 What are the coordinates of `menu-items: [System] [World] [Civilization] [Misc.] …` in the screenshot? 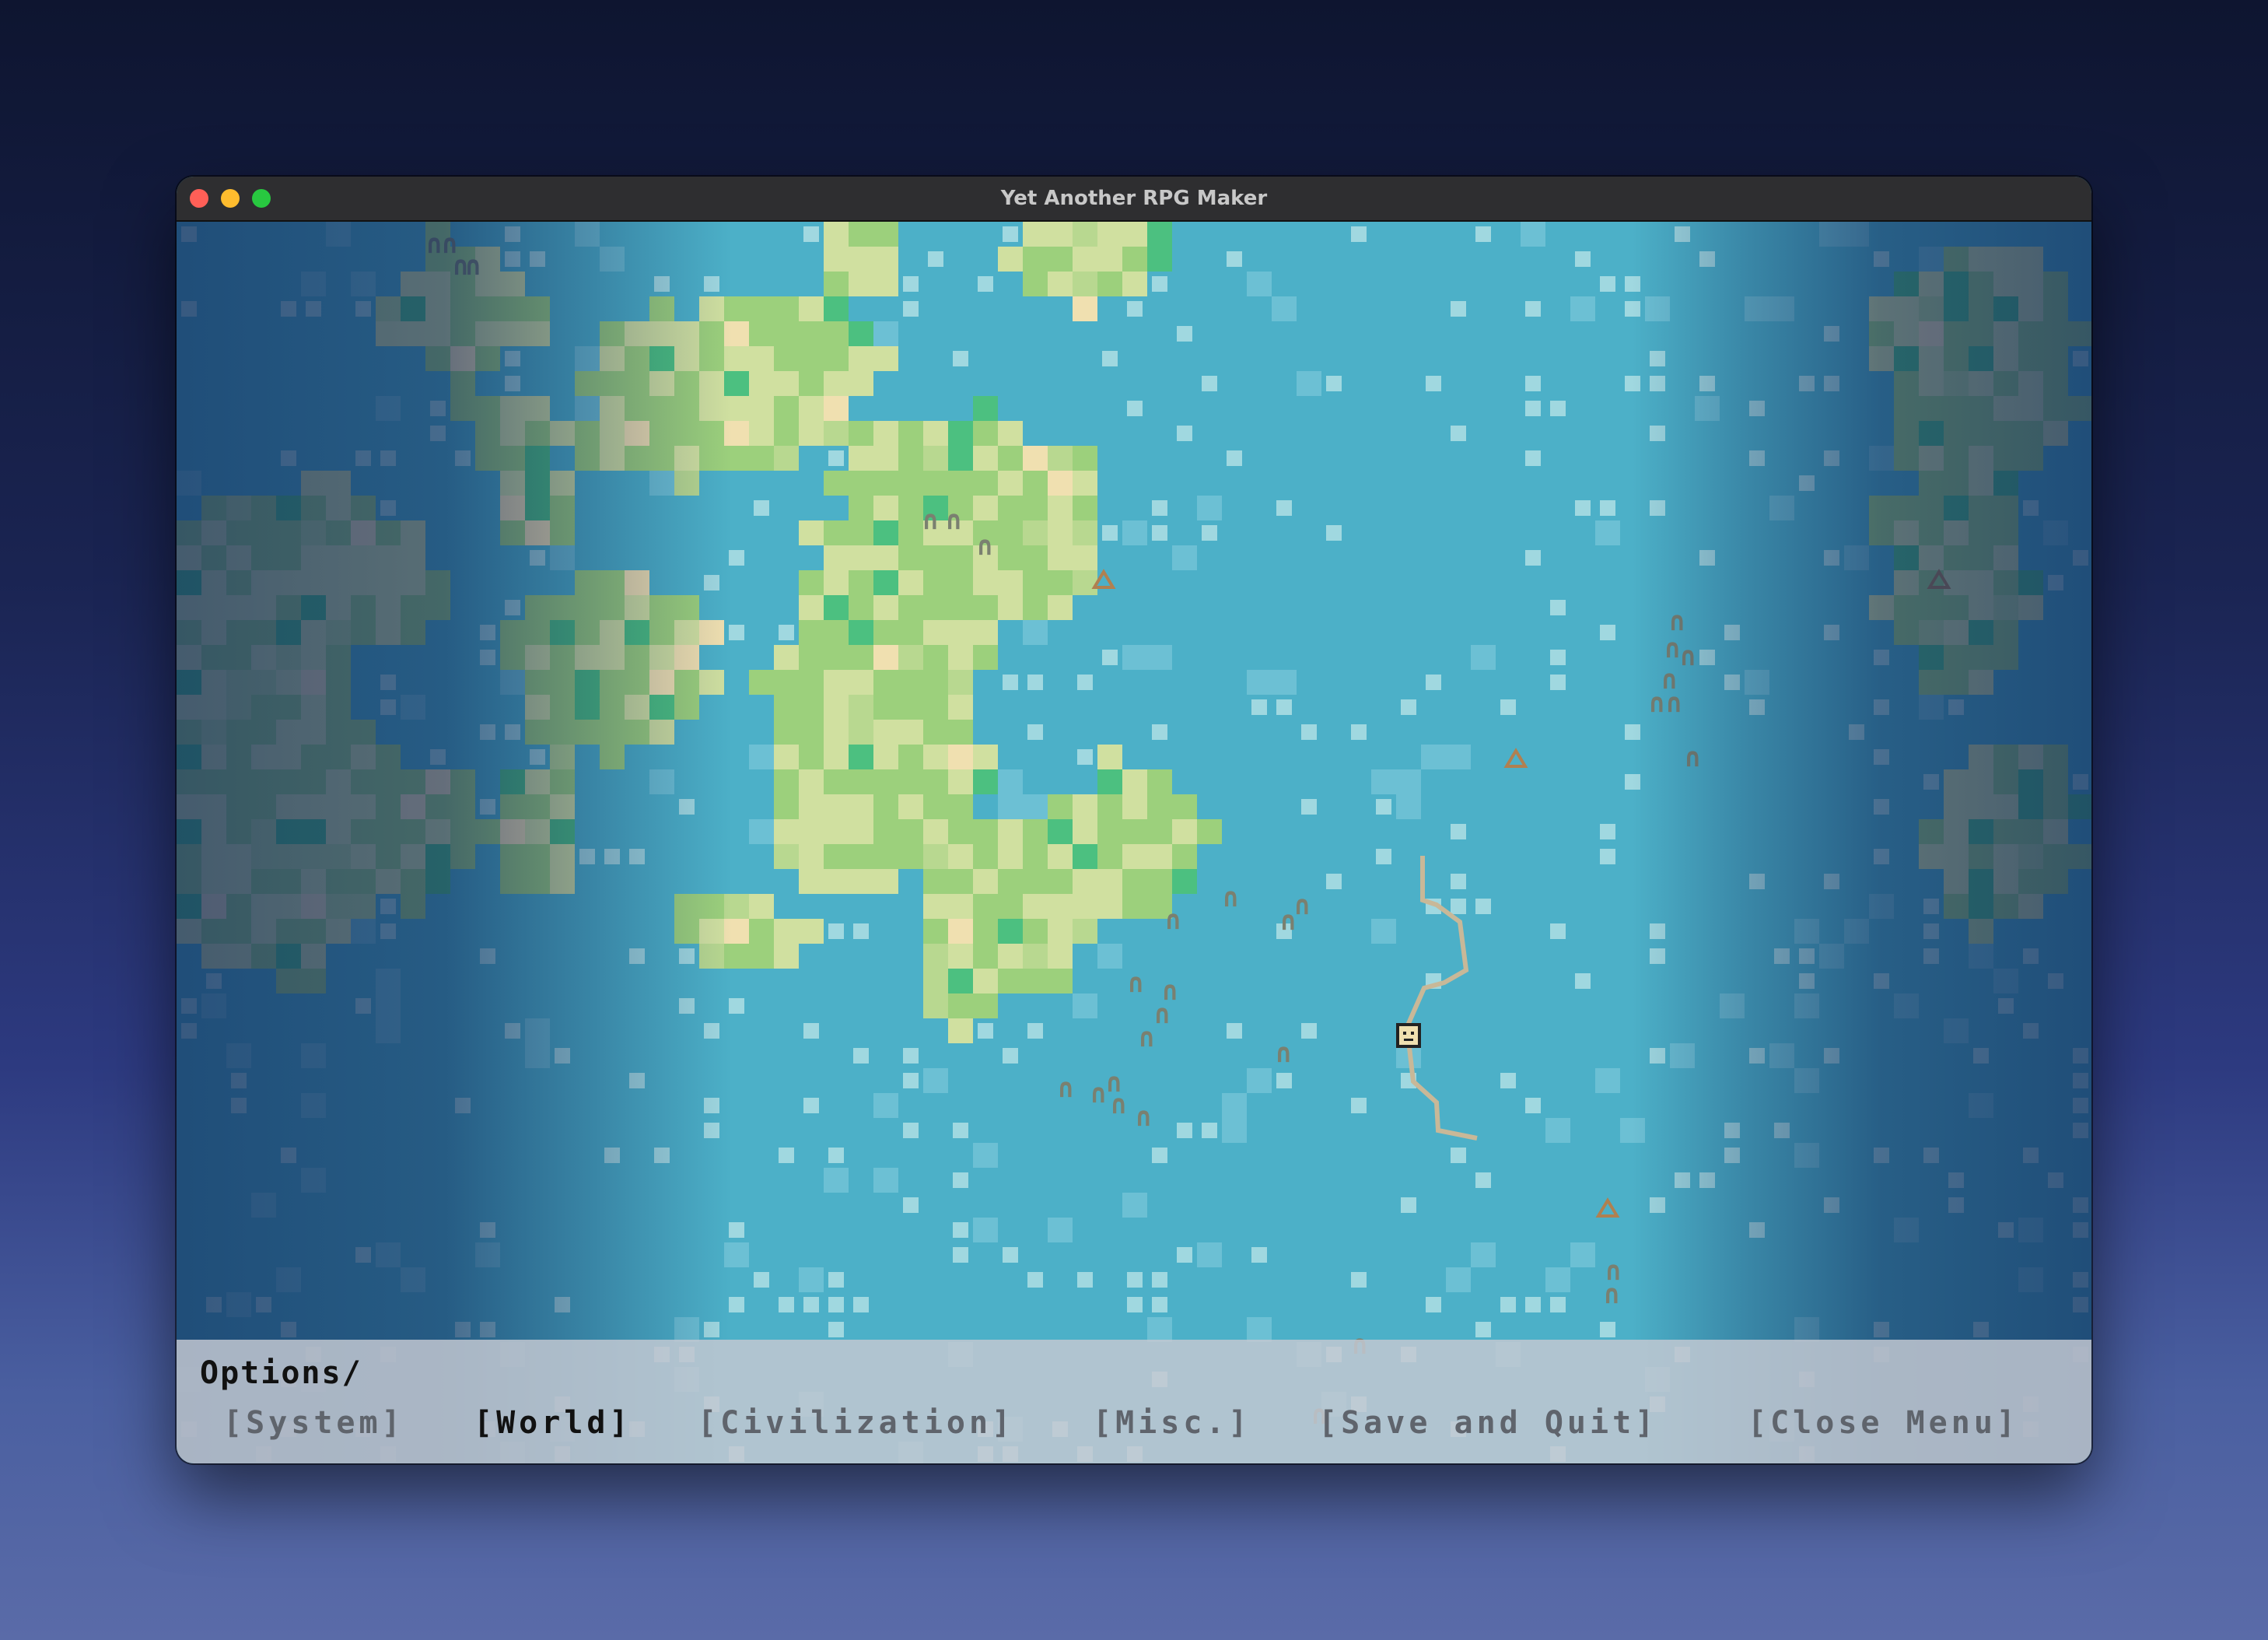 It's located at (1146, 1427).